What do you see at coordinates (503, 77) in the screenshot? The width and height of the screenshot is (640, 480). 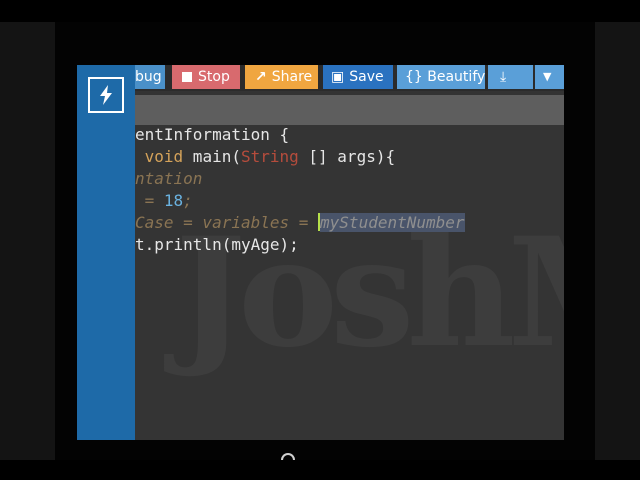 I see `download-icon: ⤓` at bounding box center [503, 77].